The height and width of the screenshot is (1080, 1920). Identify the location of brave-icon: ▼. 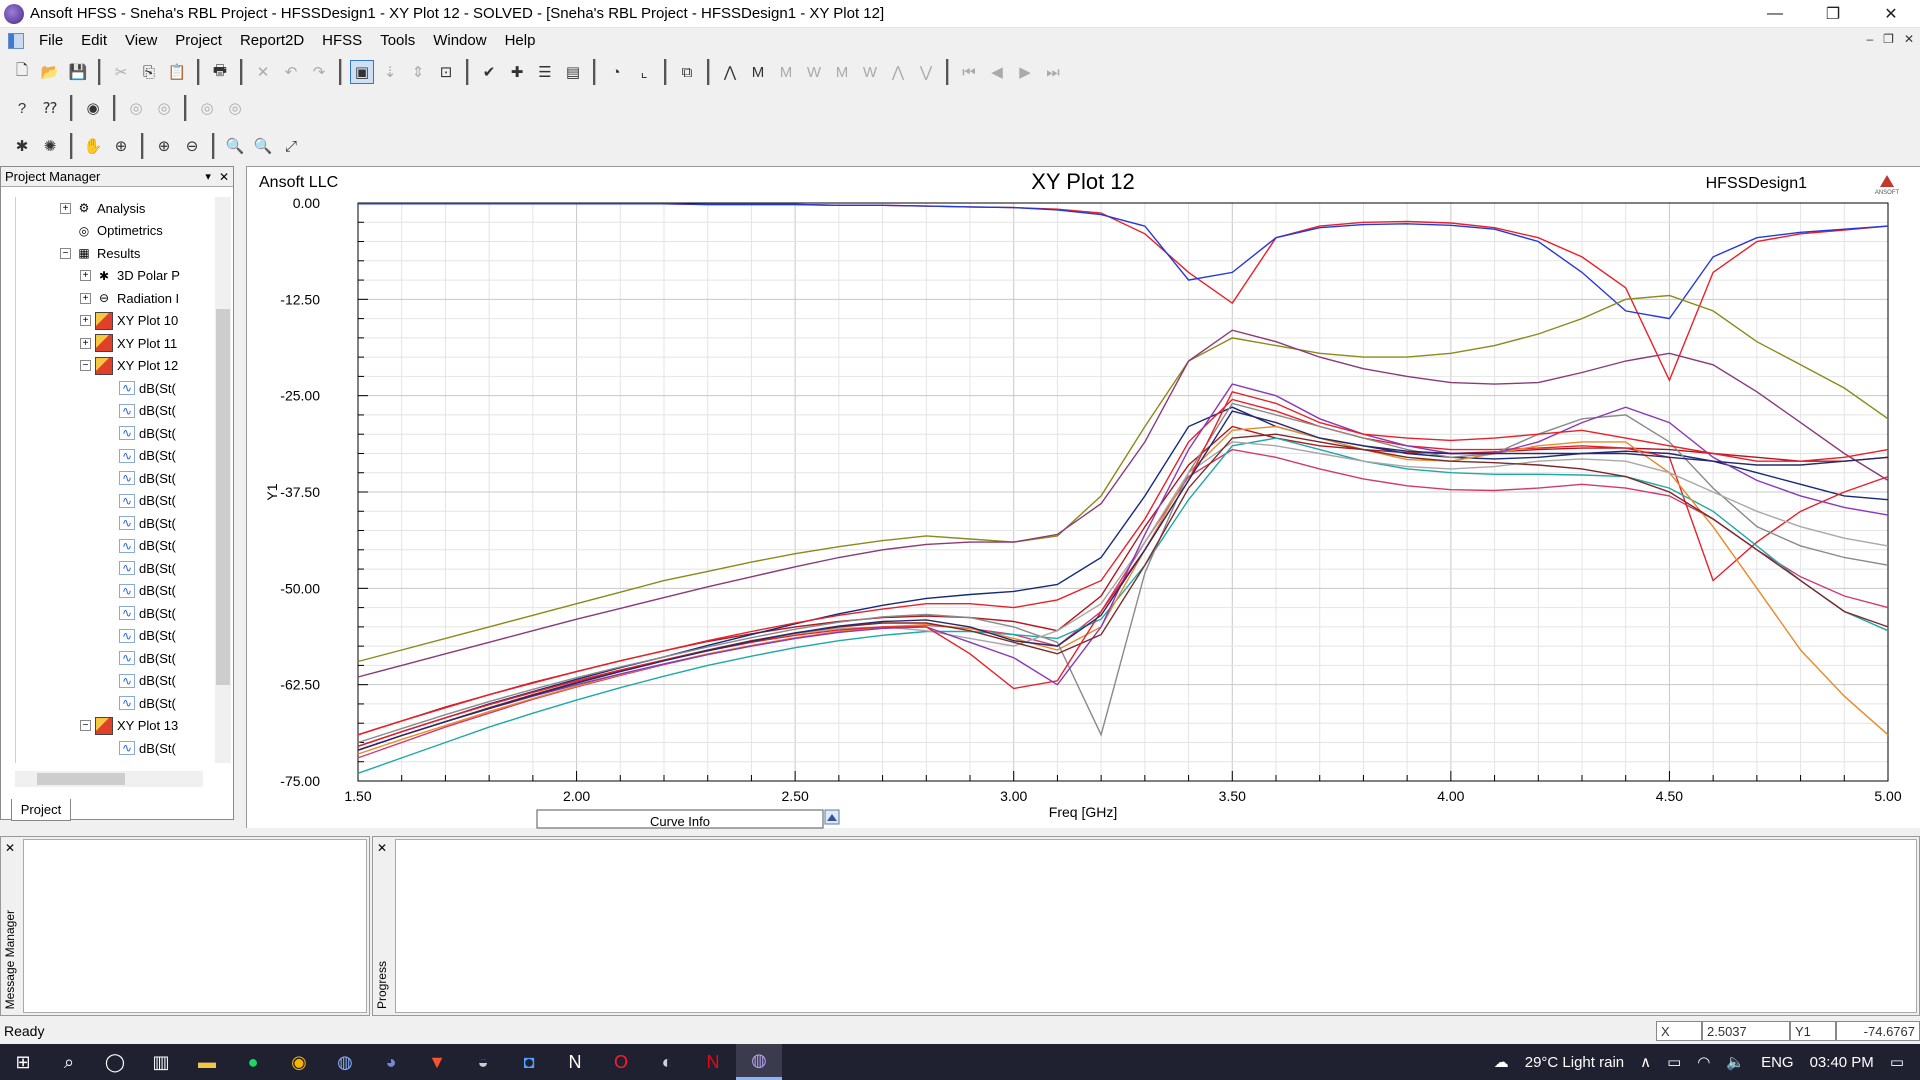
(437, 1062).